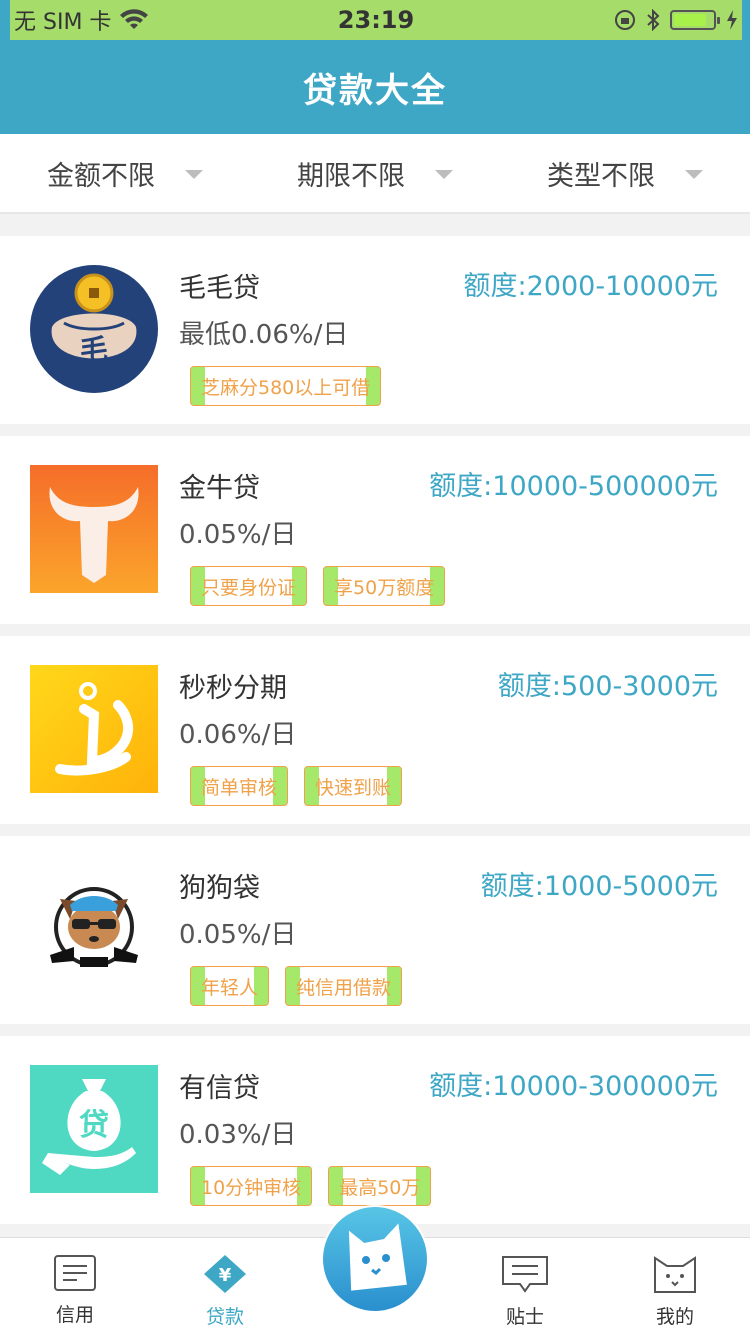  What do you see at coordinates (318, 586) in the screenshot?
I see `loan-tags: 只要身份证 享50万额度` at bounding box center [318, 586].